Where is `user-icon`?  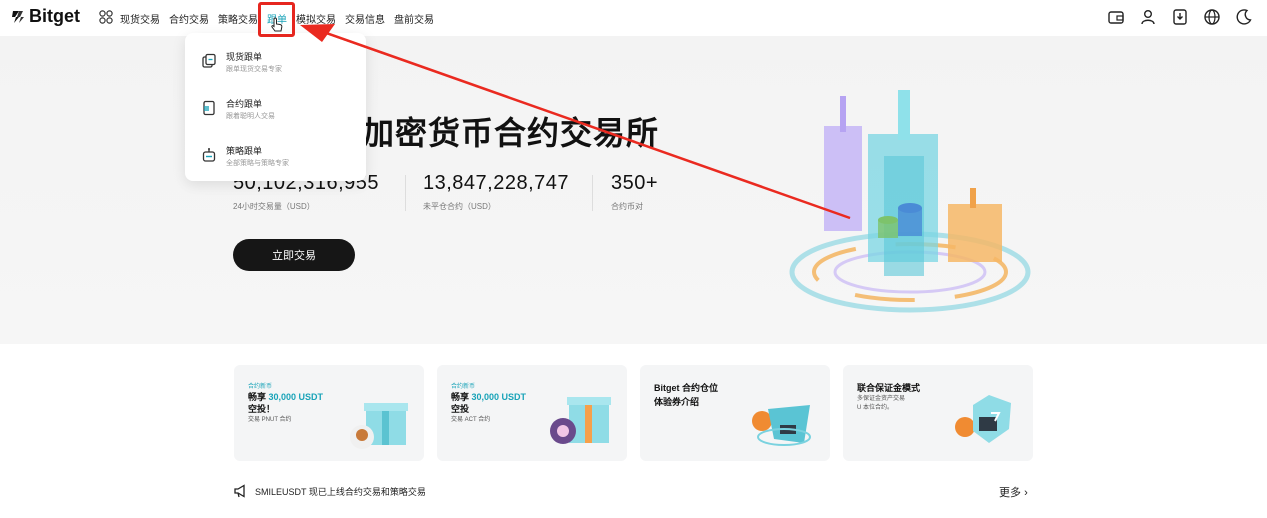 user-icon is located at coordinates (1148, 17).